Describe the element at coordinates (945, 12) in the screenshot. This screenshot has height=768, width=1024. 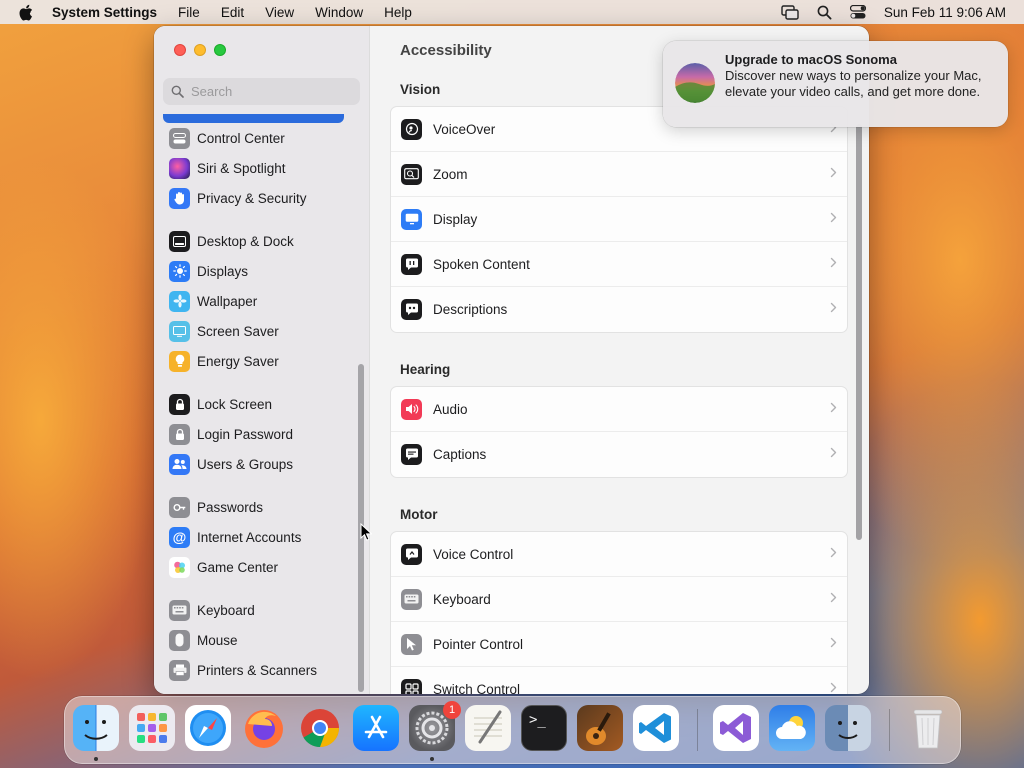
I see `menu-clock: Sun Feb 11 9:06 AM` at that location.